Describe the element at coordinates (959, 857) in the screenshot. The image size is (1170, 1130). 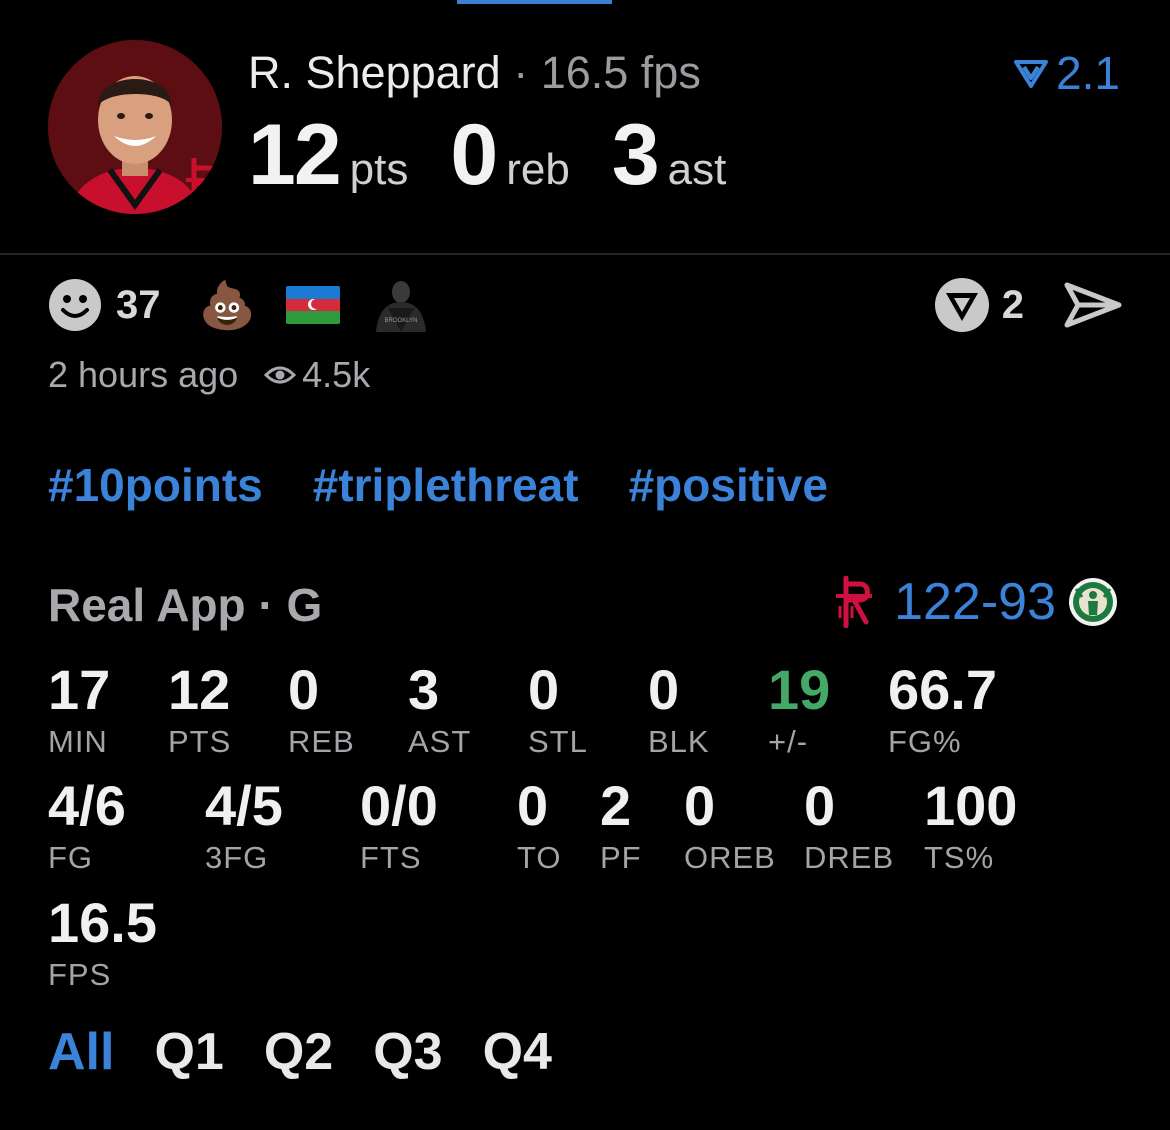
I see `stat-label: TS%` at that location.